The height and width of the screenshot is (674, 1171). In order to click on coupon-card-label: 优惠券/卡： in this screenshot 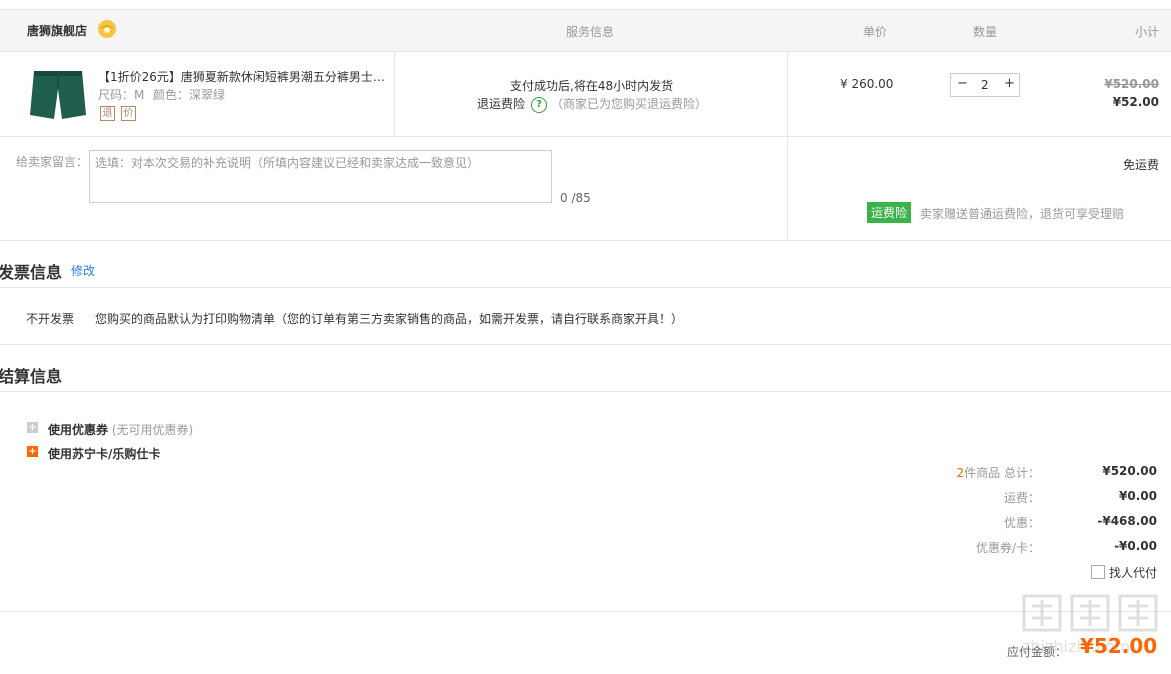, I will do `click(1007, 548)`.